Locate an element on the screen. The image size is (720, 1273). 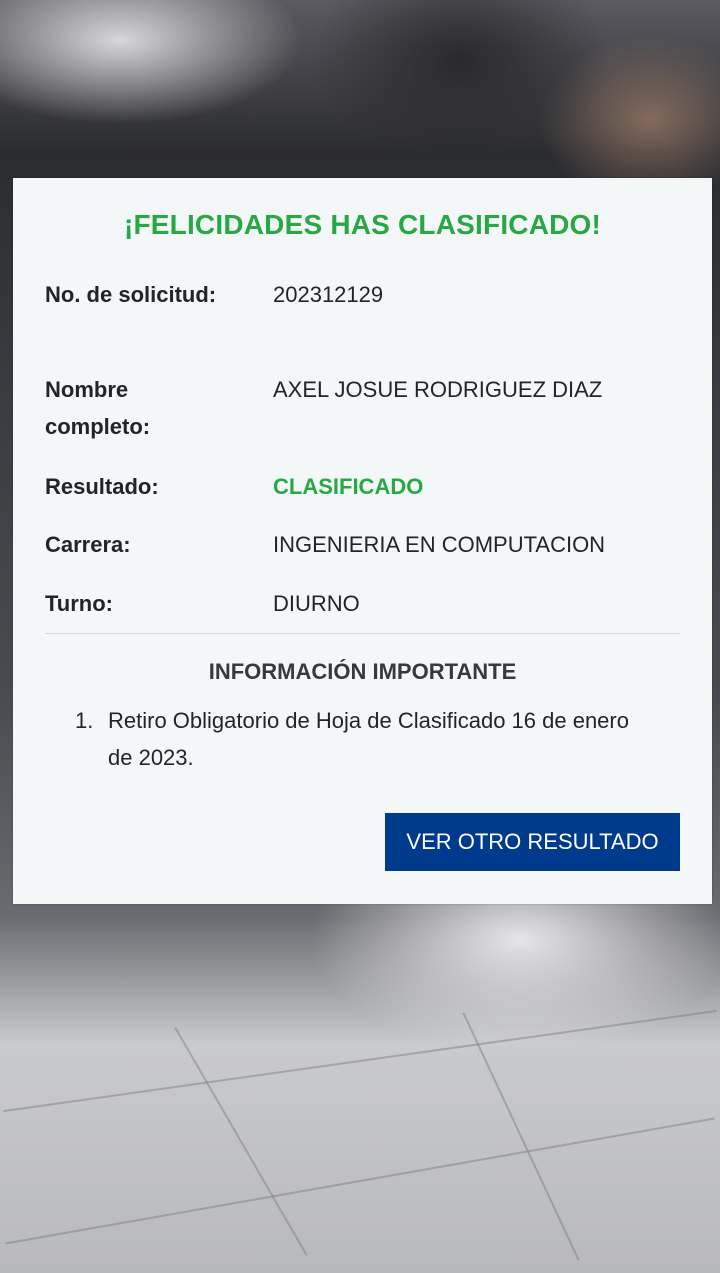
field-row-result: Resultado: CLASIFICADO is located at coordinates (362, 486).